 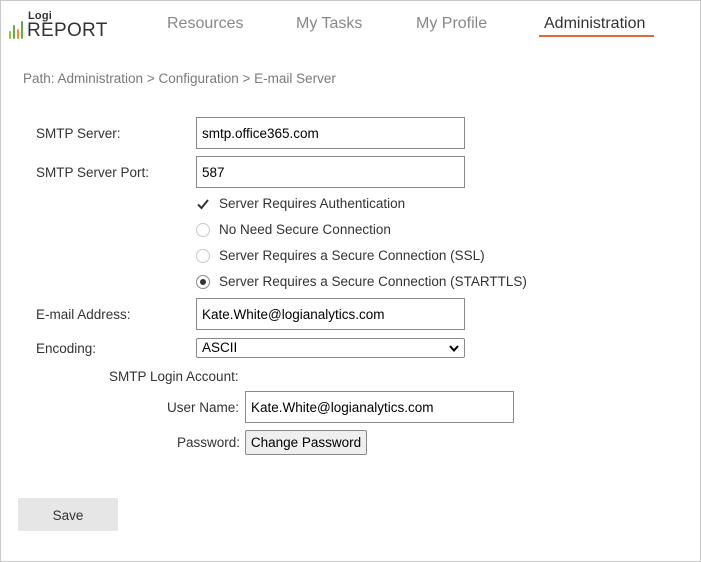 I want to click on encoding-selected-value: ASCII, so click(x=220, y=347).